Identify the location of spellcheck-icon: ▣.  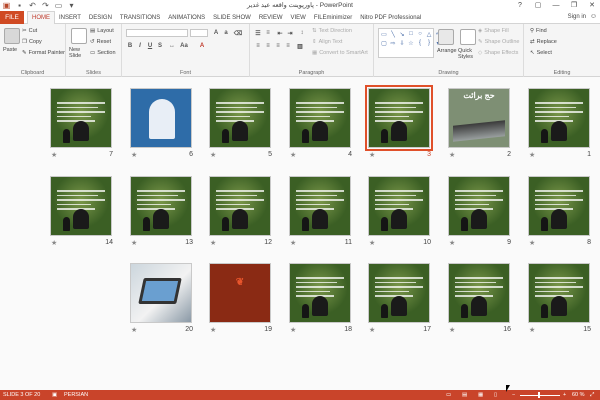
(54, 395).